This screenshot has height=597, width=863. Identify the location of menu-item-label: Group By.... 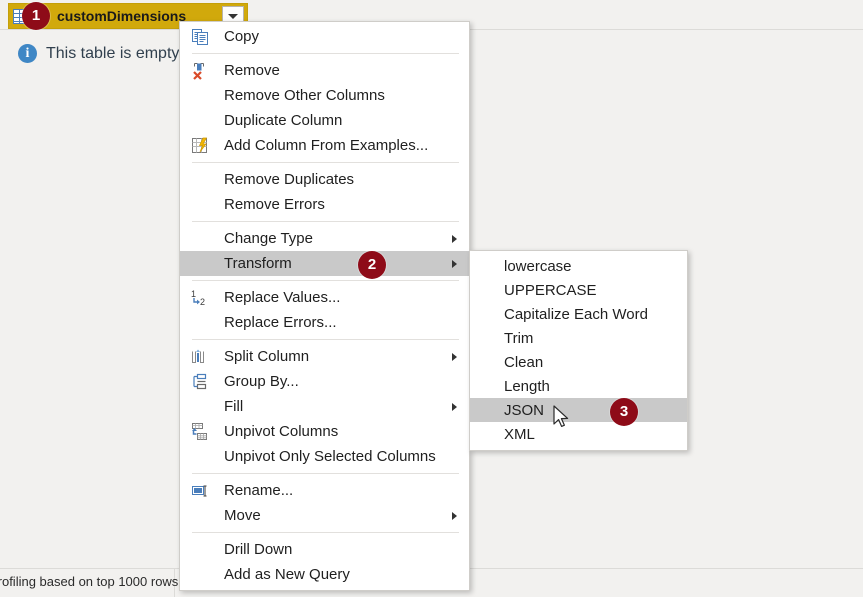
(261, 381).